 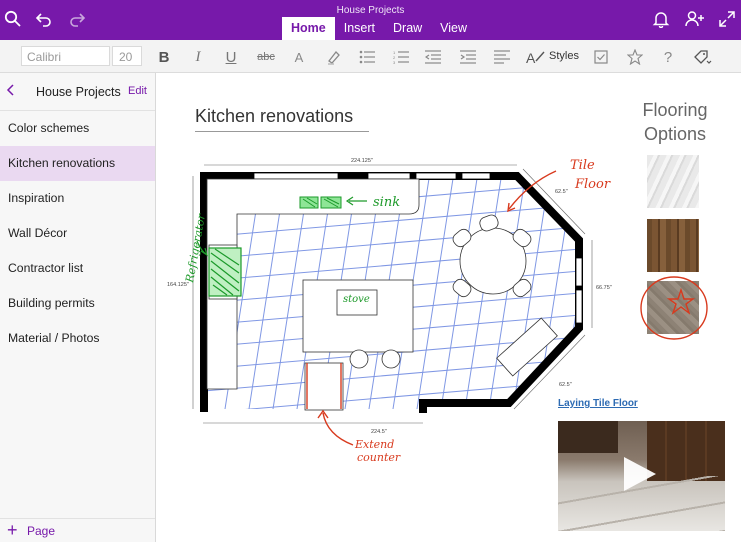 What do you see at coordinates (178, 285) in the screenshot?
I see `dim-left-label: 164.125"` at bounding box center [178, 285].